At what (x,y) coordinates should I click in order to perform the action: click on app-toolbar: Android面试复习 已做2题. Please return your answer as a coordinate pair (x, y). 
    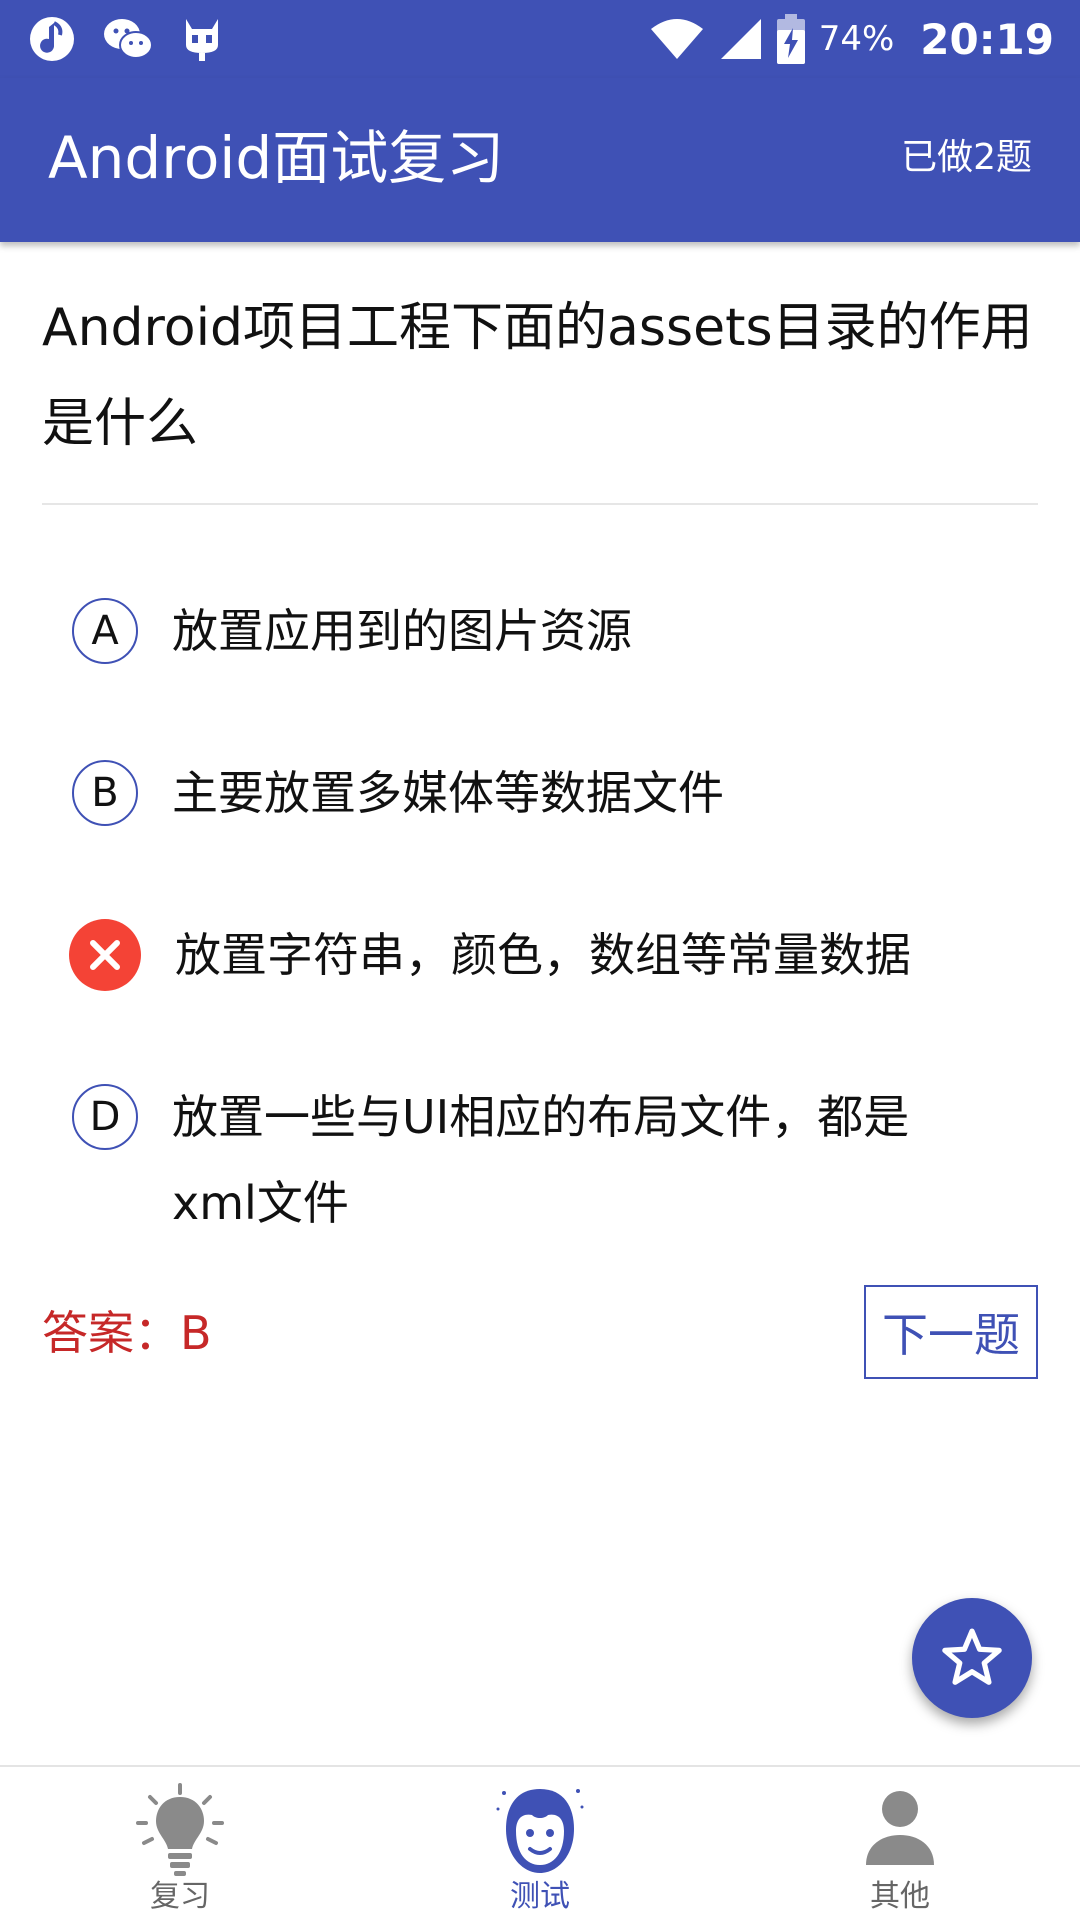
    Looking at the image, I should click on (540, 160).